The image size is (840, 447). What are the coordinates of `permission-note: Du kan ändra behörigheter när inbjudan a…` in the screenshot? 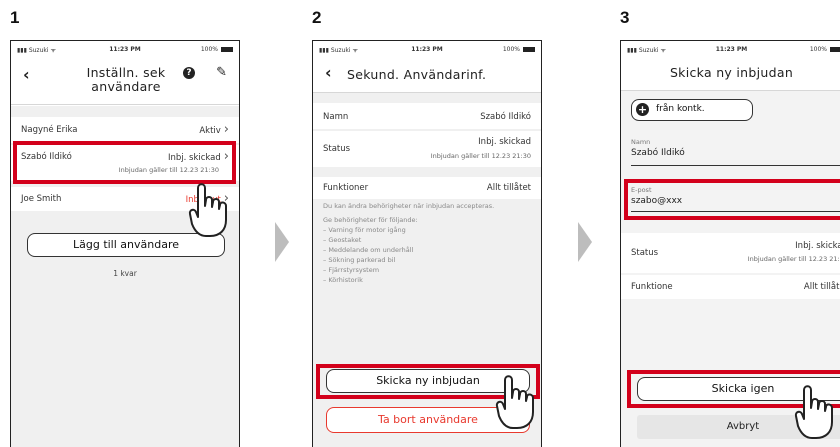 It's located at (409, 206).